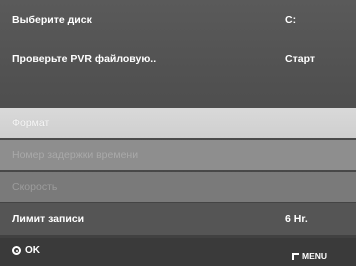 The width and height of the screenshot is (356, 266). Describe the element at coordinates (75, 155) in the screenshot. I see `menu-item-label: Номер задержки времени` at that location.